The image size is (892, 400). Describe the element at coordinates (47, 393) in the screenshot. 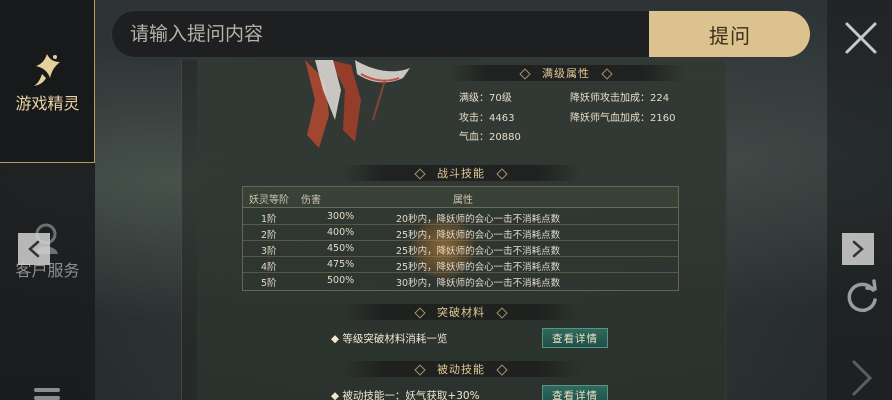

I see `menu-icon` at that location.